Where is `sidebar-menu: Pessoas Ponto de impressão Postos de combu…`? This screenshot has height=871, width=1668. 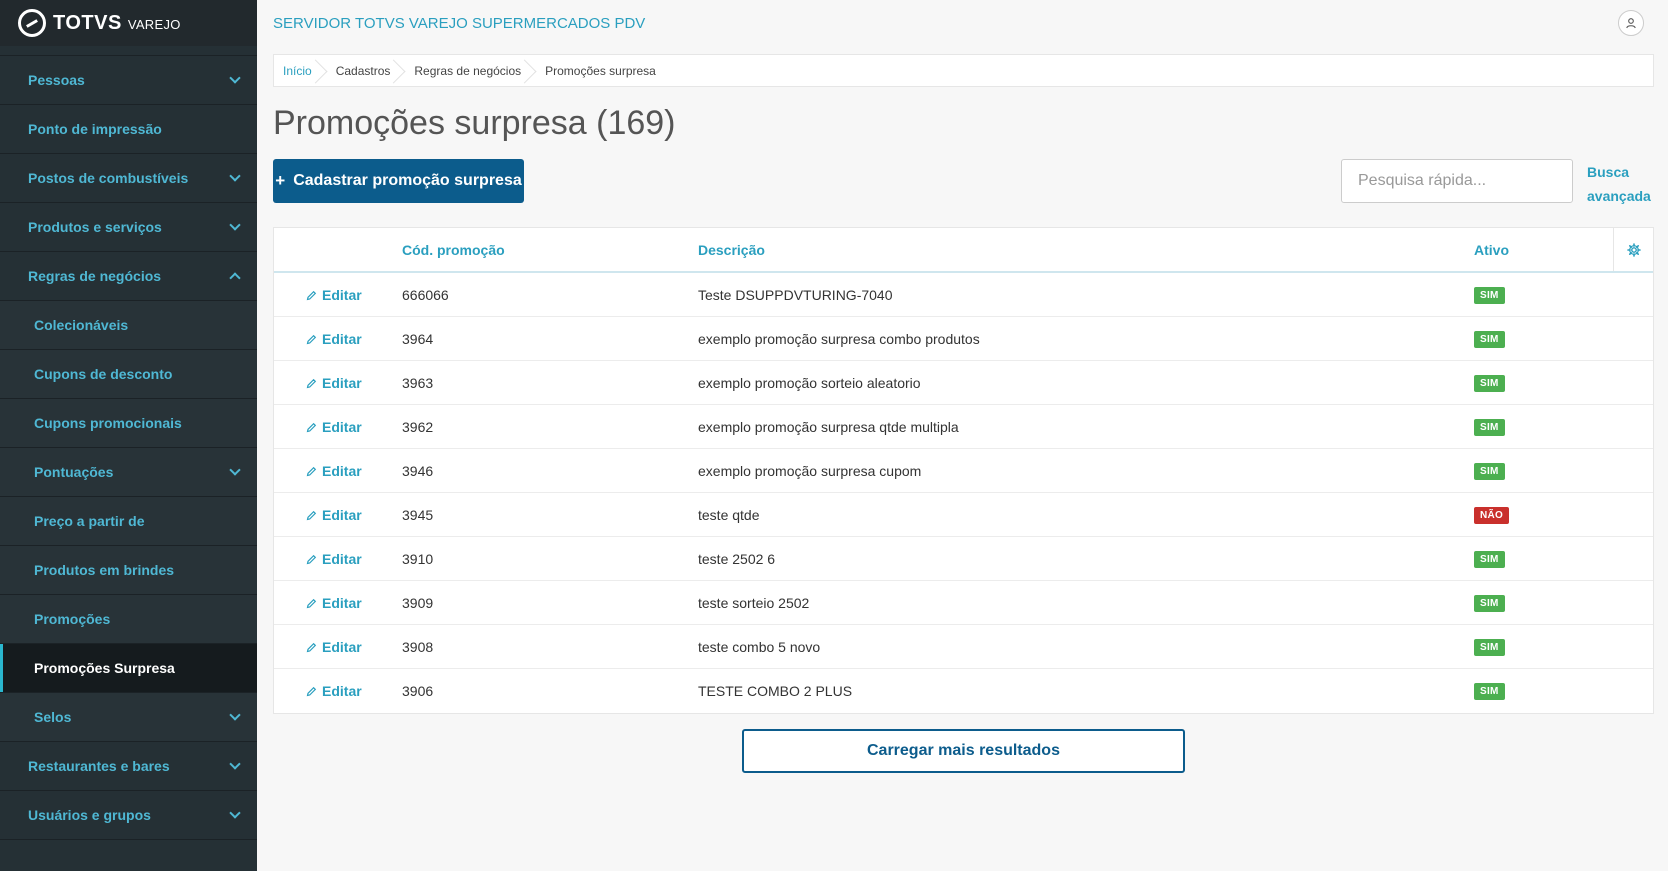 sidebar-menu: Pessoas Ponto de impressão Postos de combu… is located at coordinates (128, 440).